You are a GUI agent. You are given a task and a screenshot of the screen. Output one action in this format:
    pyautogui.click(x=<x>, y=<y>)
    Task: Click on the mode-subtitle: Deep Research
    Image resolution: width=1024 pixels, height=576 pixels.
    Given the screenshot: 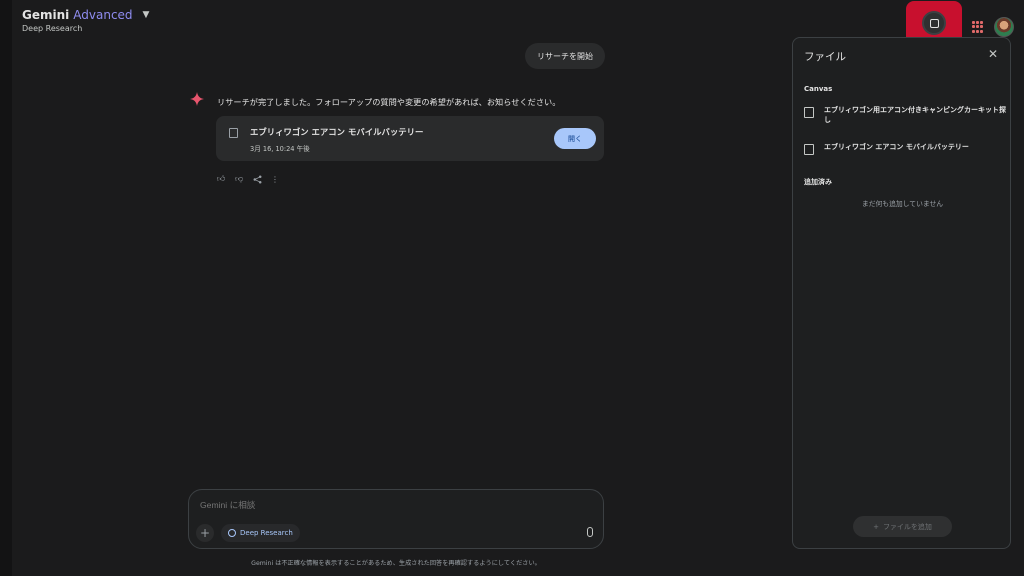 What is the action you would take?
    pyautogui.click(x=52, y=28)
    